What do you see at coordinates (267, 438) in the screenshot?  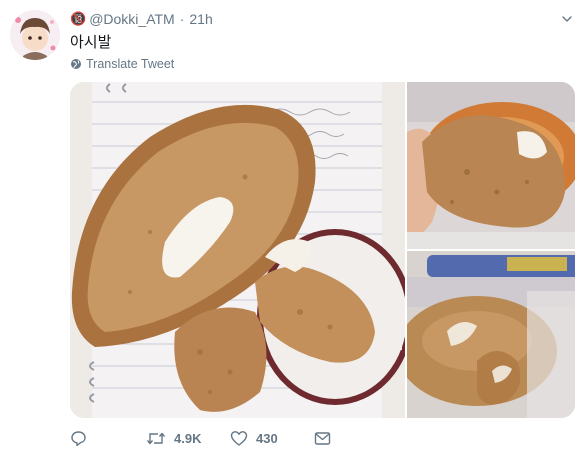 I see `like-count: 430` at bounding box center [267, 438].